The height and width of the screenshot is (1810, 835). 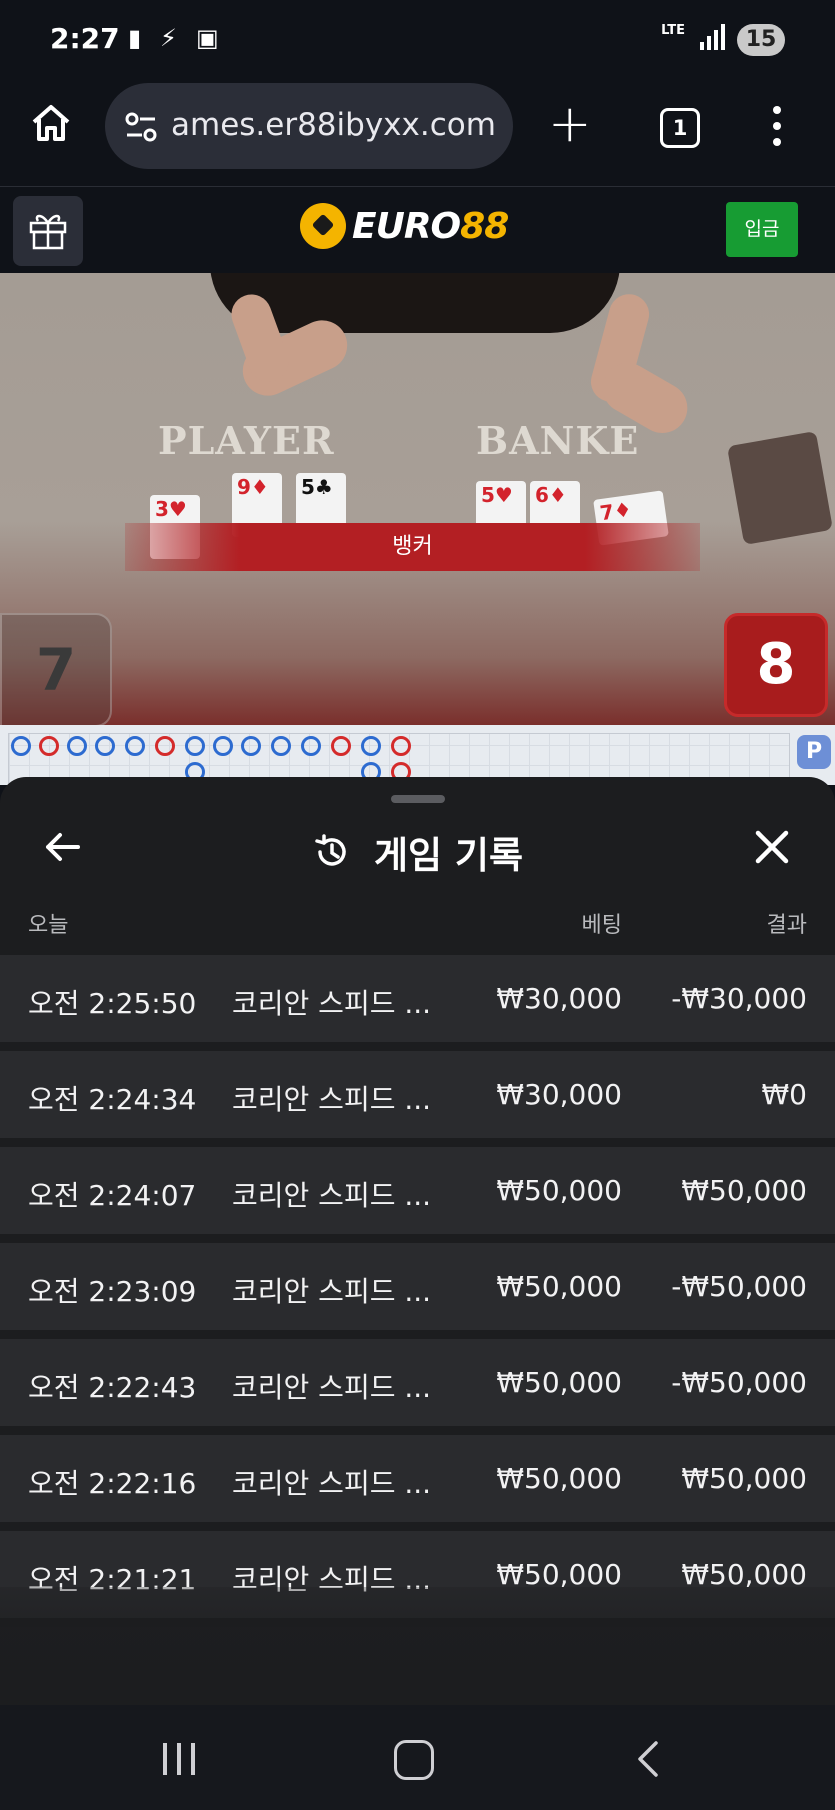 I want to click on history-row: 오전 2:24:07 코리안 스피드 ... ₩50,000 ₩50,000, so click(x=417, y=1190).